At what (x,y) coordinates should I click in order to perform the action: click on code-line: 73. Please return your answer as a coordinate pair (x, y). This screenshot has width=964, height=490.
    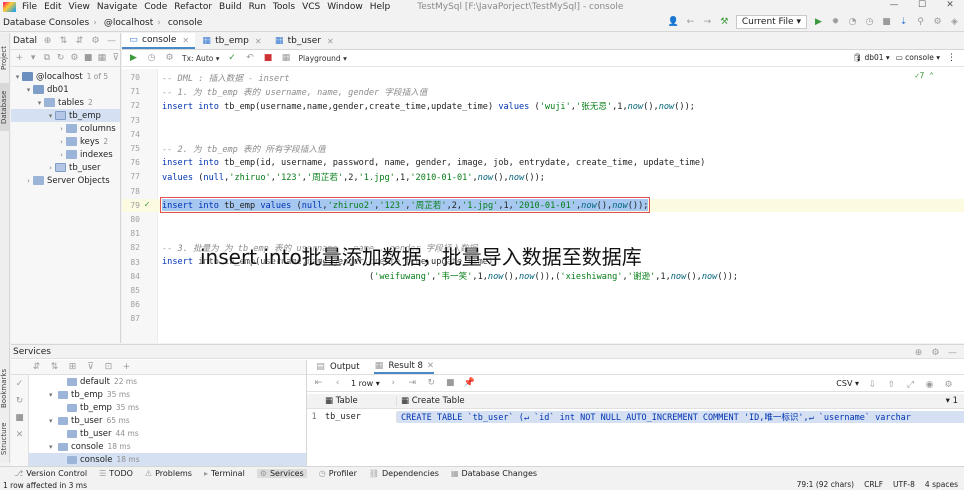
    Looking at the image, I should click on (543, 120).